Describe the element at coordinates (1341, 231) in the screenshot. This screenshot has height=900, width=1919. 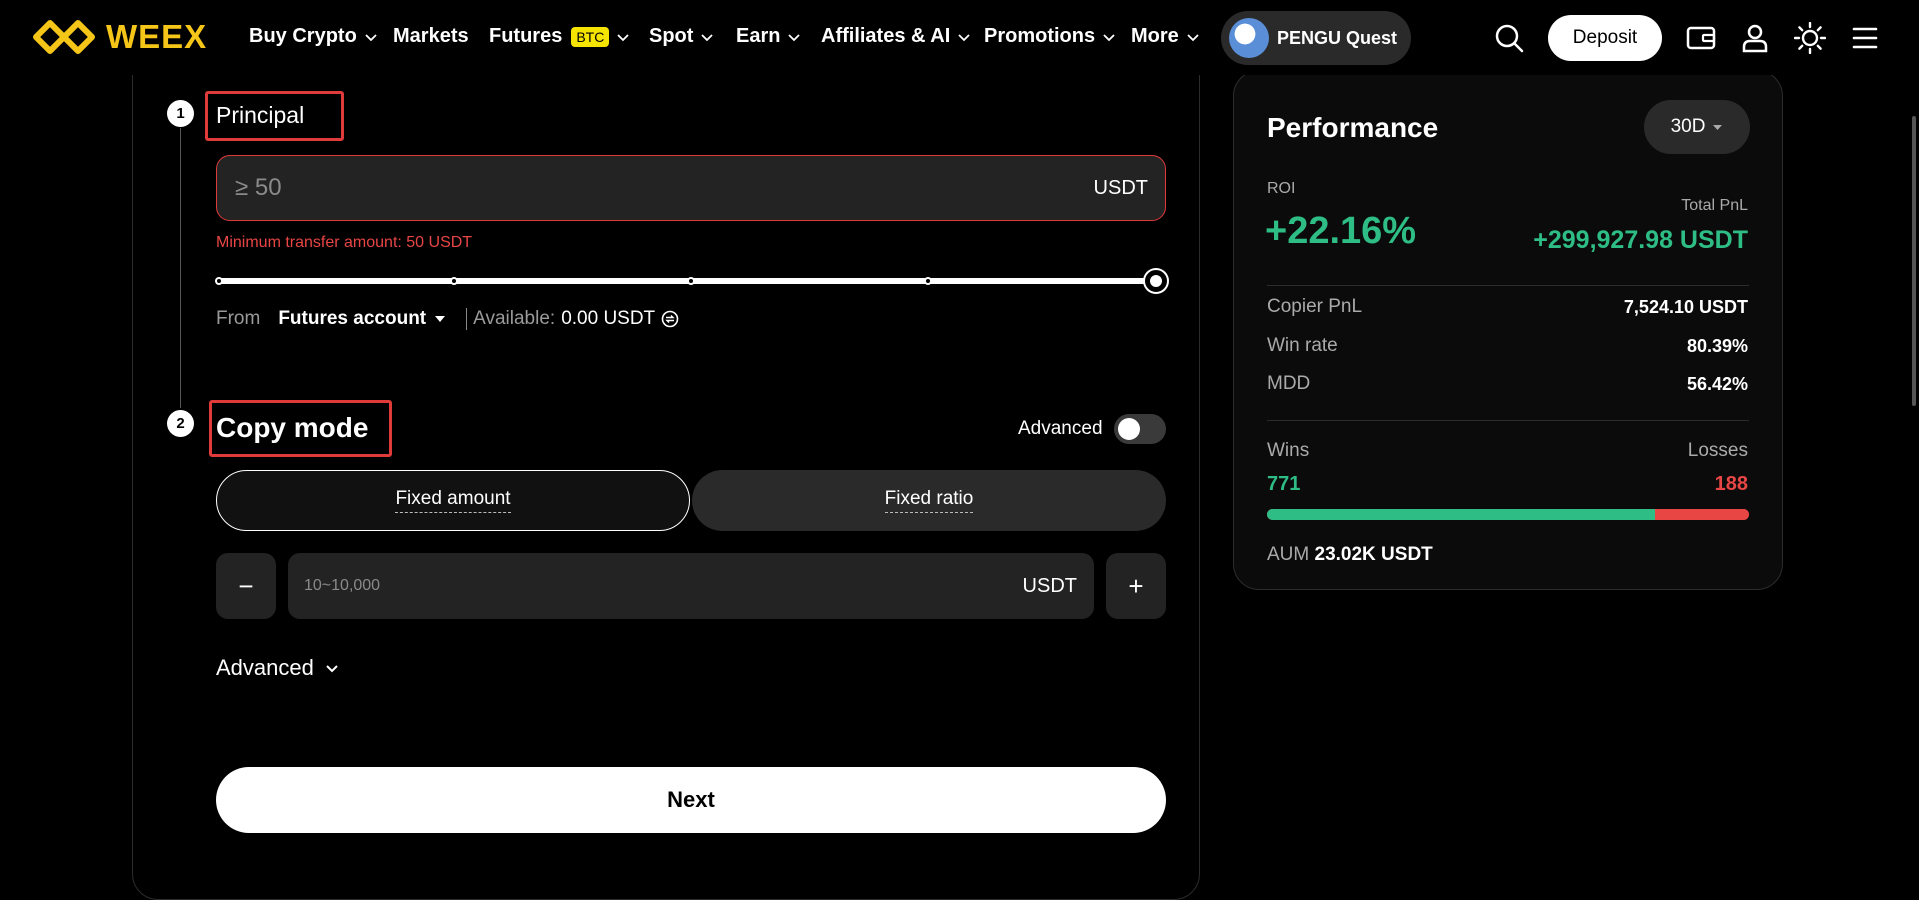
I see `roi-value: +22.16%` at that location.